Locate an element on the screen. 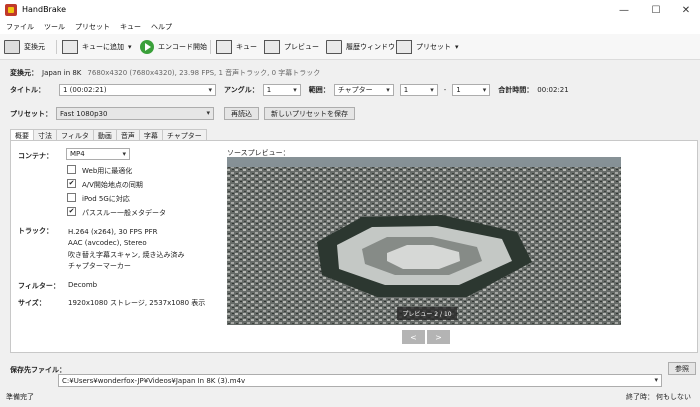  size-label: サイズ： is located at coordinates (32, 303).